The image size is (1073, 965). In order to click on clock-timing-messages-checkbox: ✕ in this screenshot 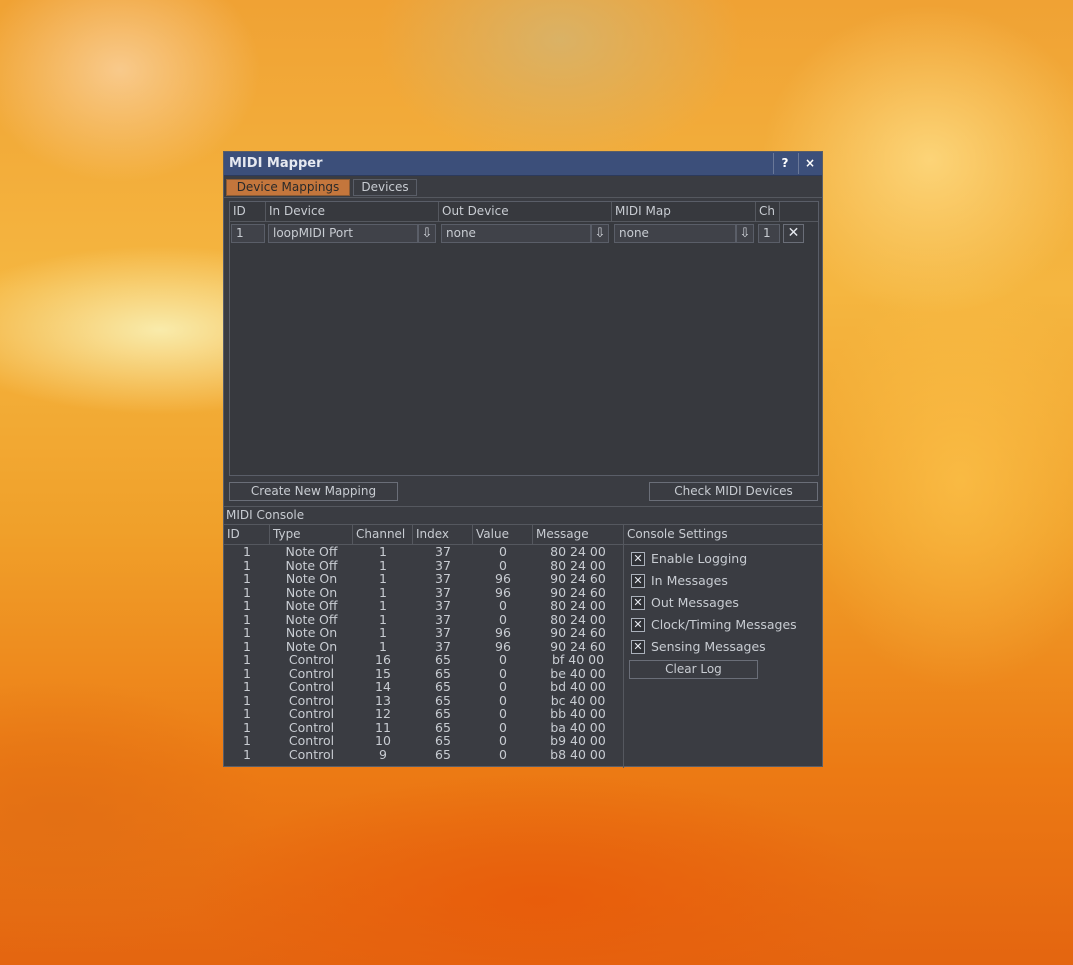, I will do `click(638, 625)`.